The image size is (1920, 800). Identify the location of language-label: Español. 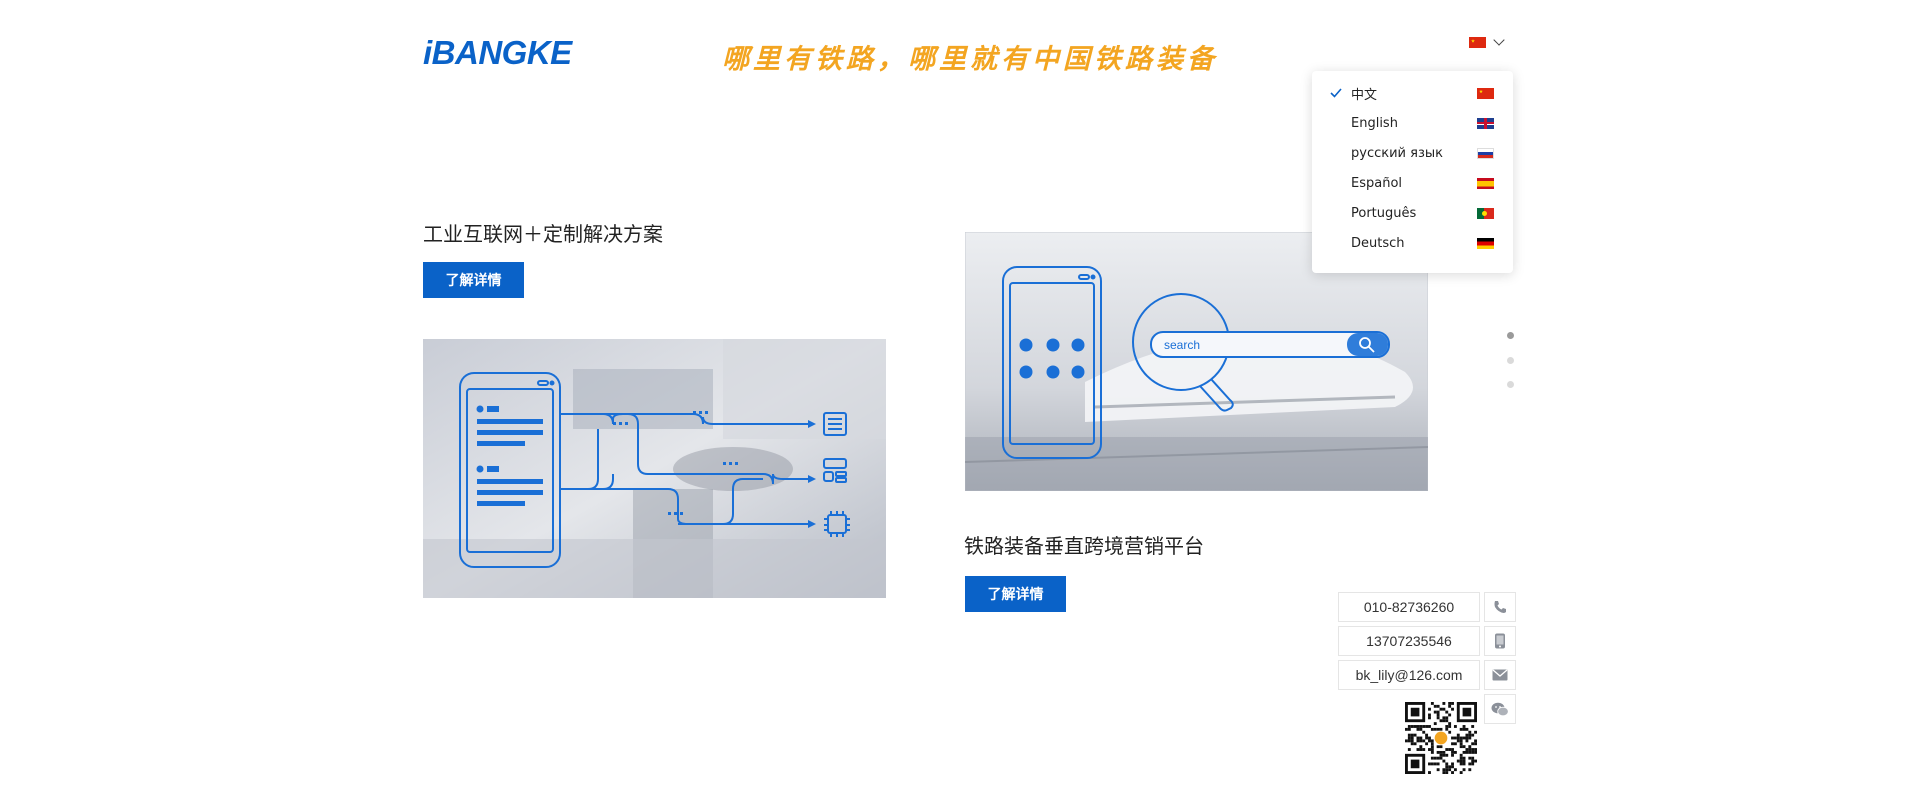
(1377, 183).